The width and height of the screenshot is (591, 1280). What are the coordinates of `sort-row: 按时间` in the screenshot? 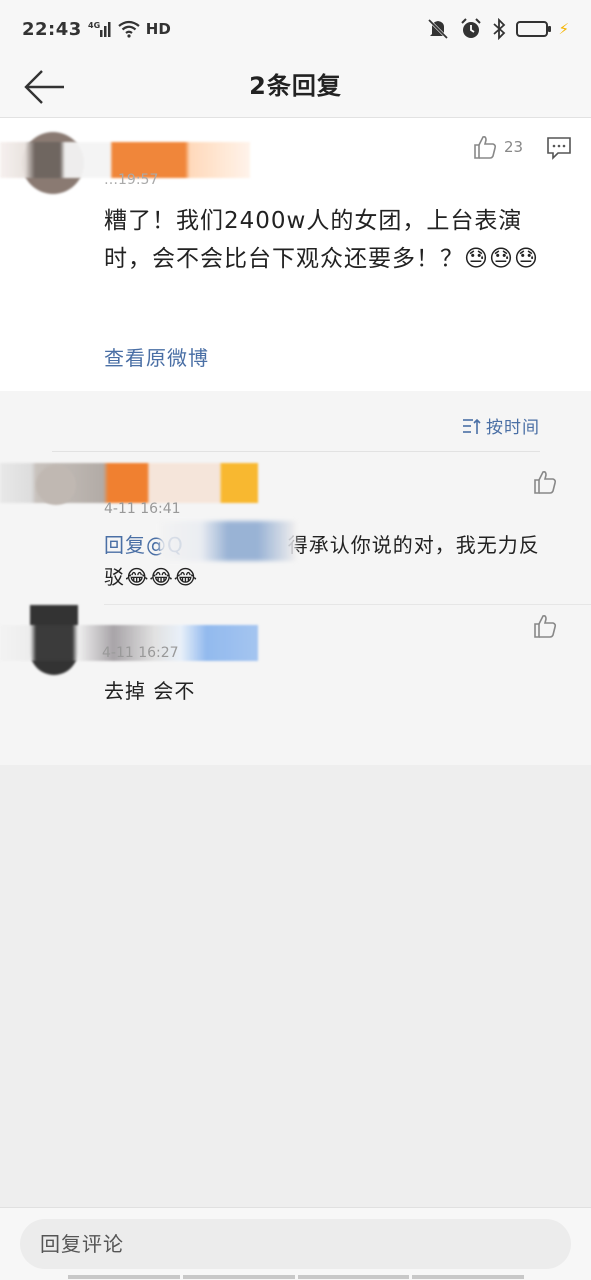 It's located at (296, 431).